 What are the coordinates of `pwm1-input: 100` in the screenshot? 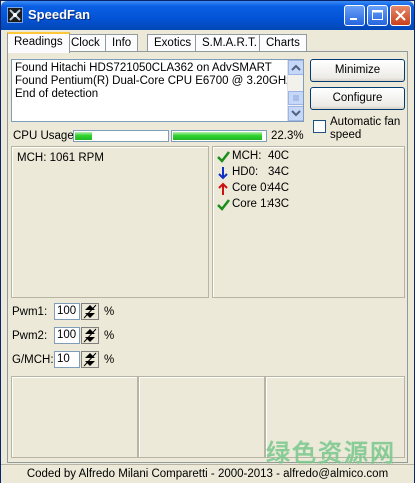 It's located at (67, 311).